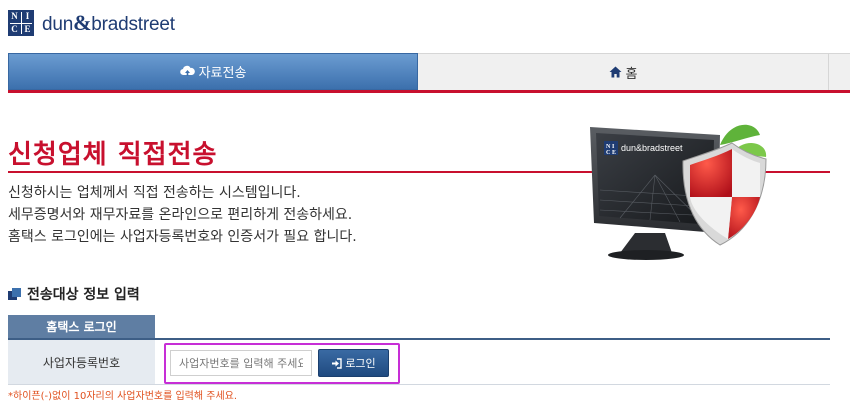 The width and height of the screenshot is (850, 419). Describe the element at coordinates (615, 72) in the screenshot. I see `home-icon` at that location.